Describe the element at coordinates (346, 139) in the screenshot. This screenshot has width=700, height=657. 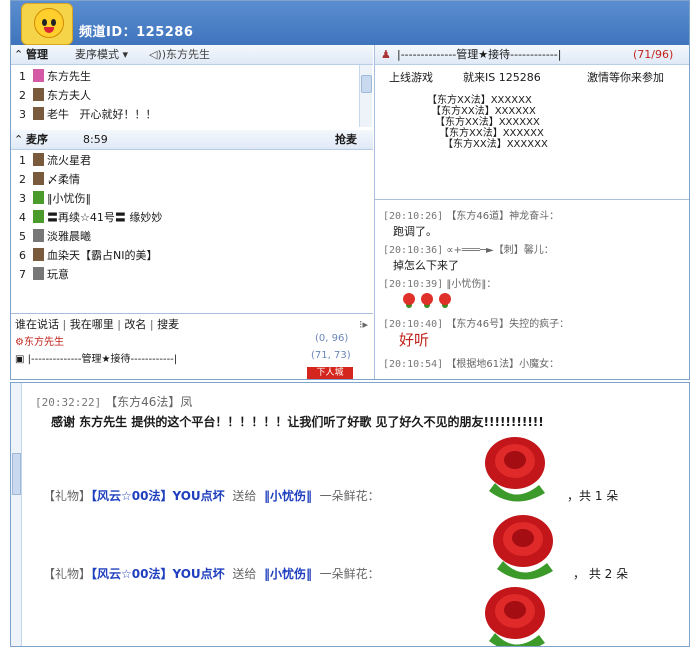
I see `grab-mic-button: 抢麦` at that location.